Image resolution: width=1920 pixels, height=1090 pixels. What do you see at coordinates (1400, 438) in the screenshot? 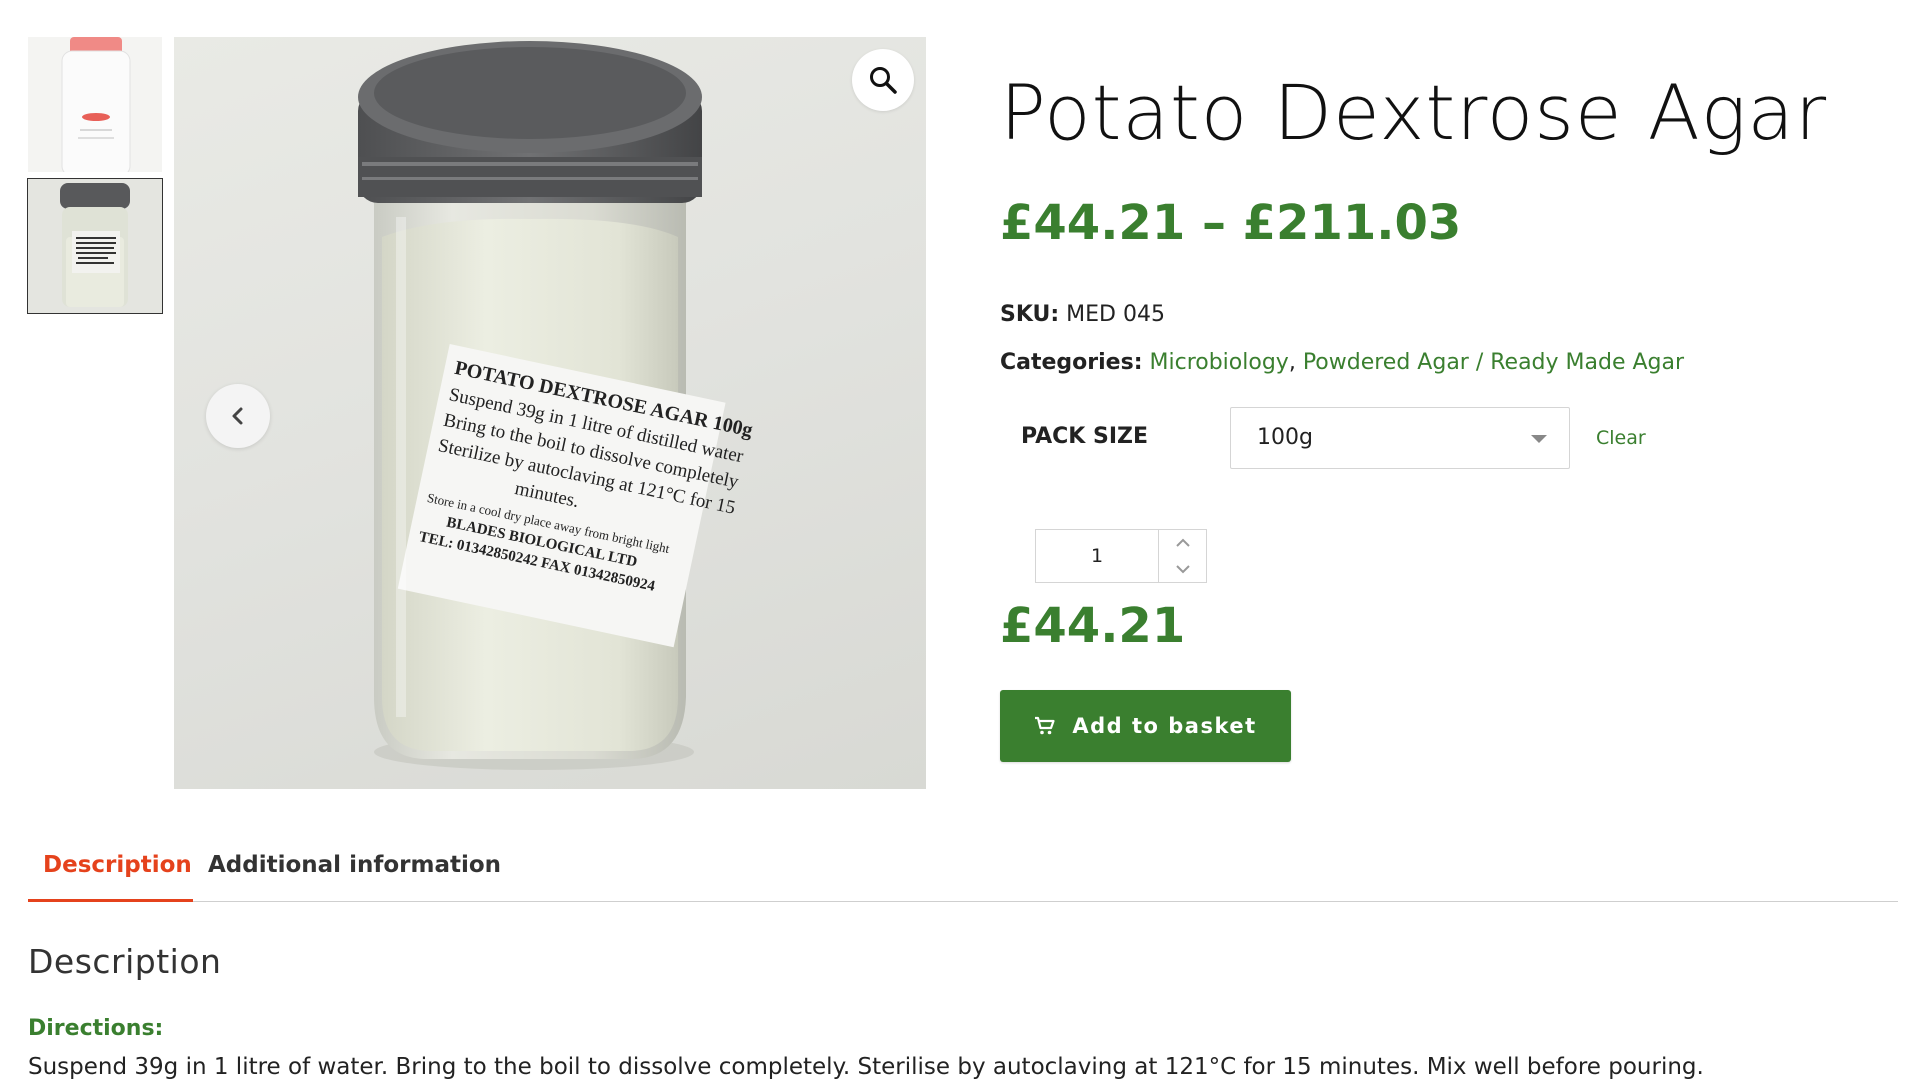
I see `pack-size-select: 100g` at bounding box center [1400, 438].